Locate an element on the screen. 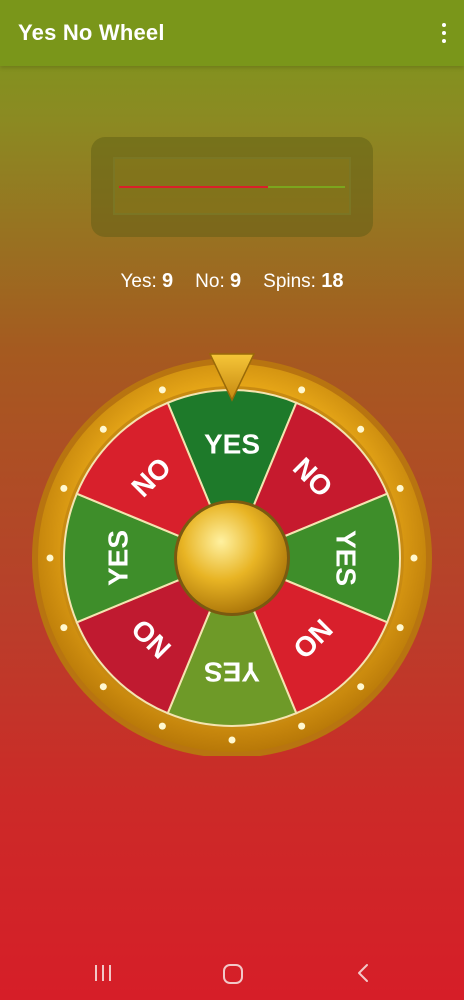 This screenshot has width=464, height=1000. no-stat-count: 9 is located at coordinates (236, 281).